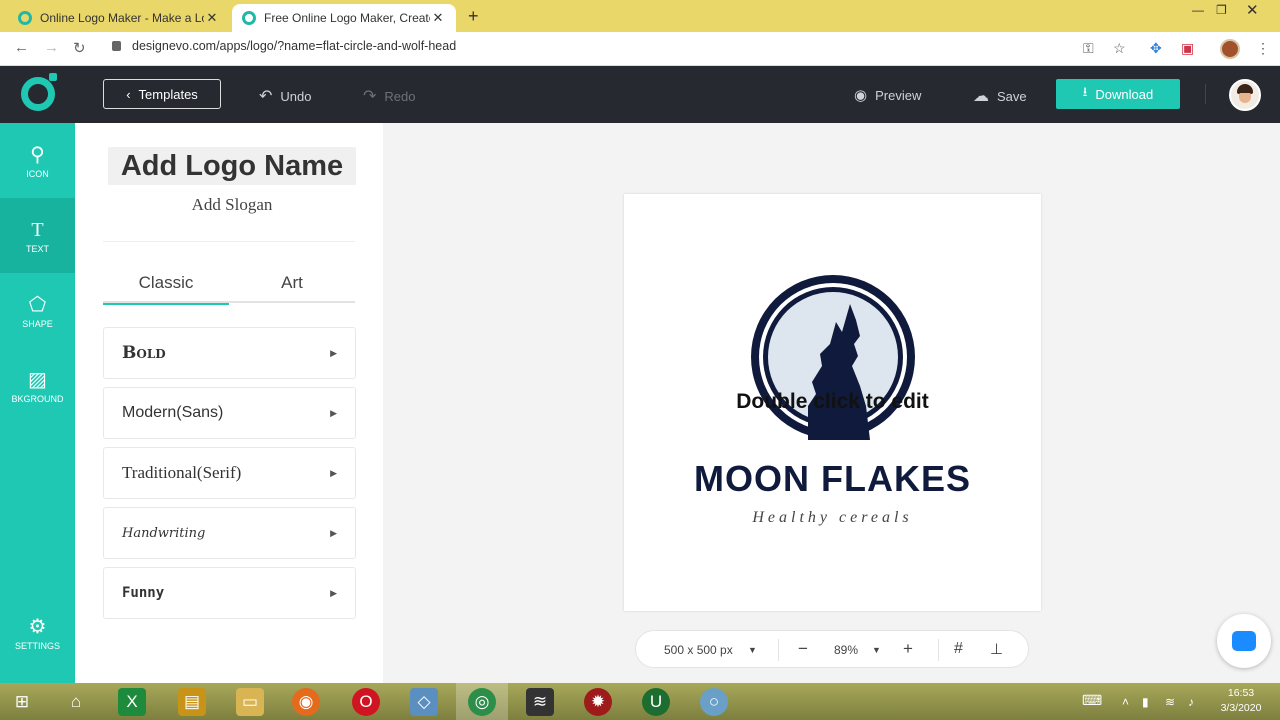  What do you see at coordinates (22, 702) in the screenshot?
I see `windows-start-icon: ⊞` at bounding box center [22, 702].